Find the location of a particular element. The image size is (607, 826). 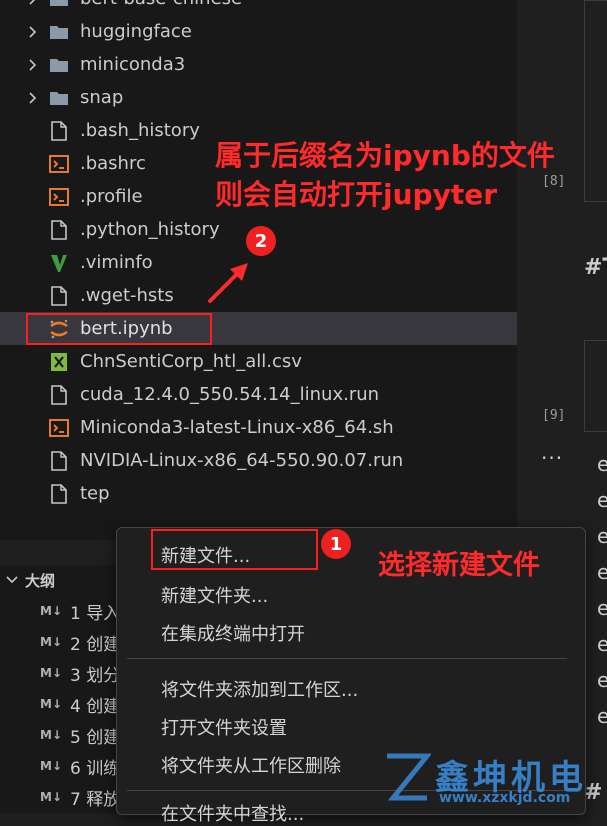

menu-item-open-in-terminal: 在集成终端中打开 is located at coordinates (233, 633).